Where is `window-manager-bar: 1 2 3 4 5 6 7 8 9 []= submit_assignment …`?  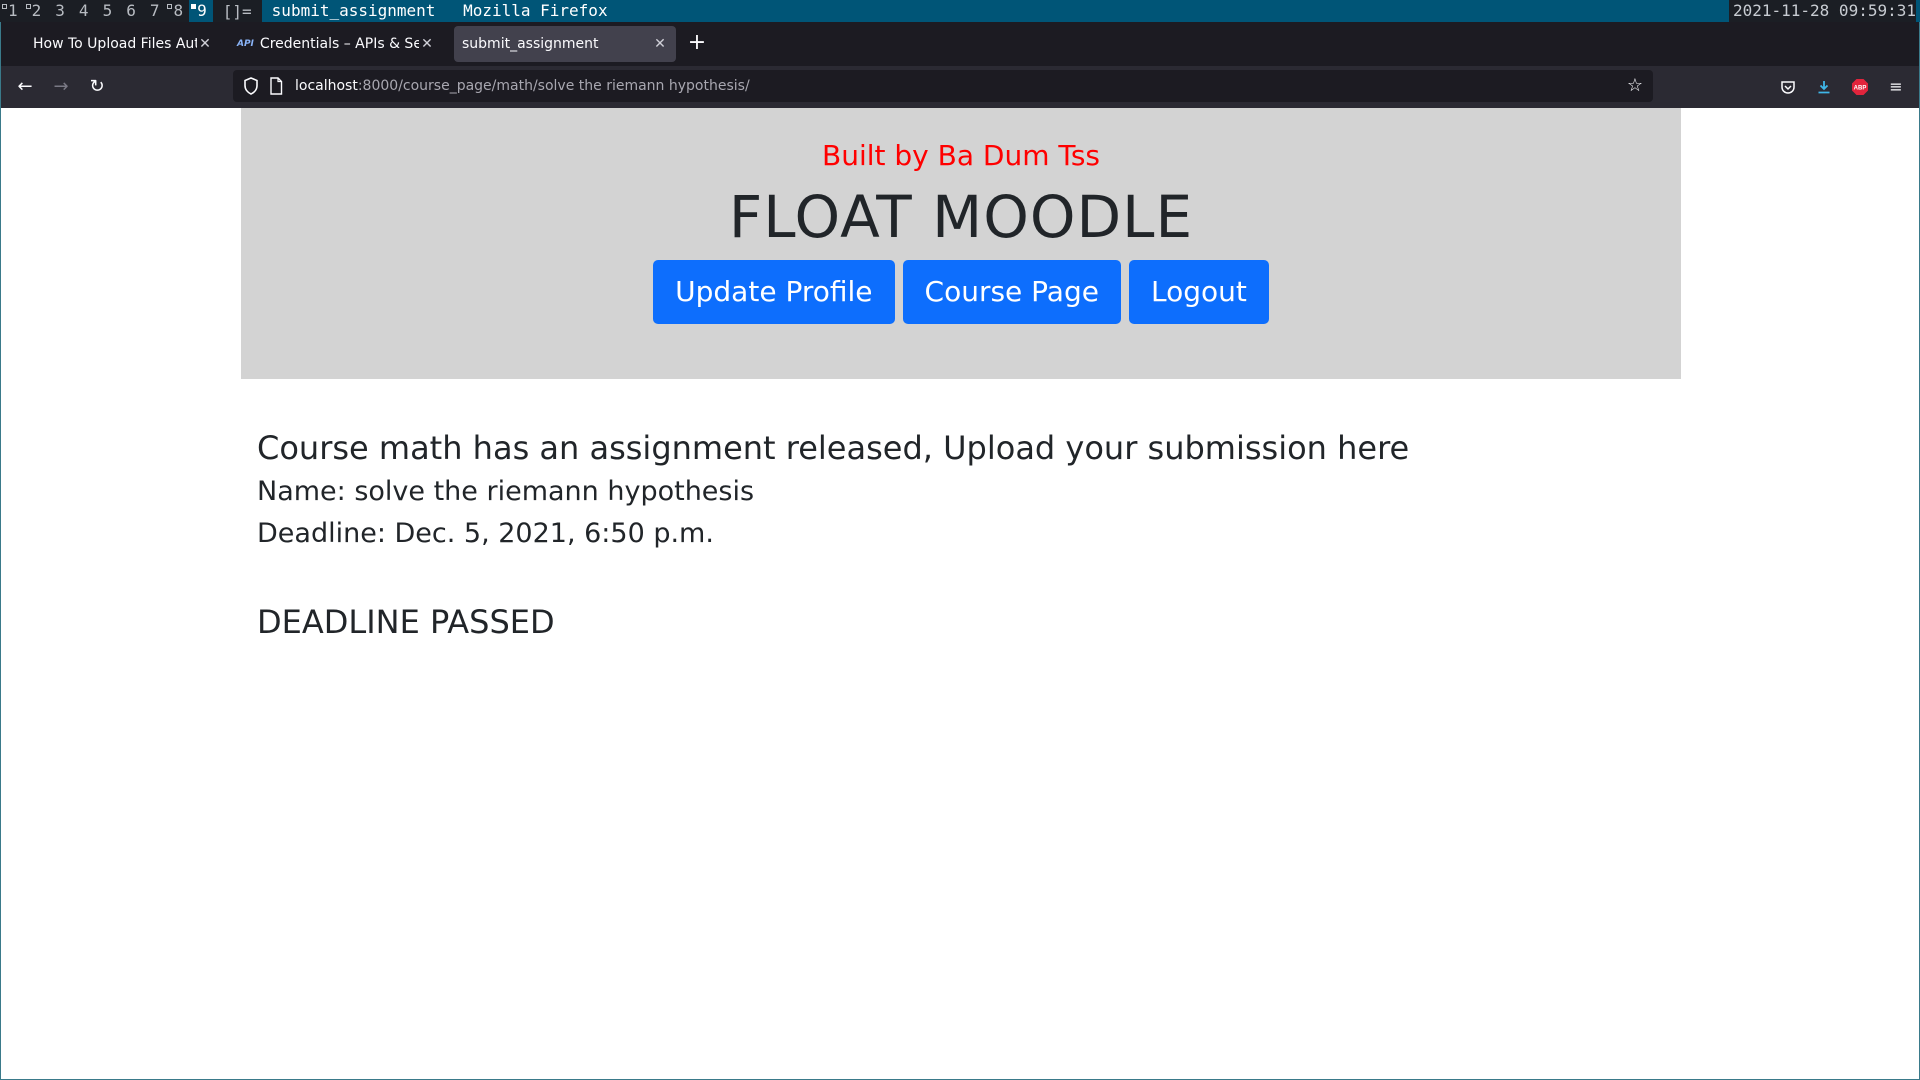 window-manager-bar: 1 2 3 4 5 6 7 8 9 []= submit_assignment … is located at coordinates (960, 11).